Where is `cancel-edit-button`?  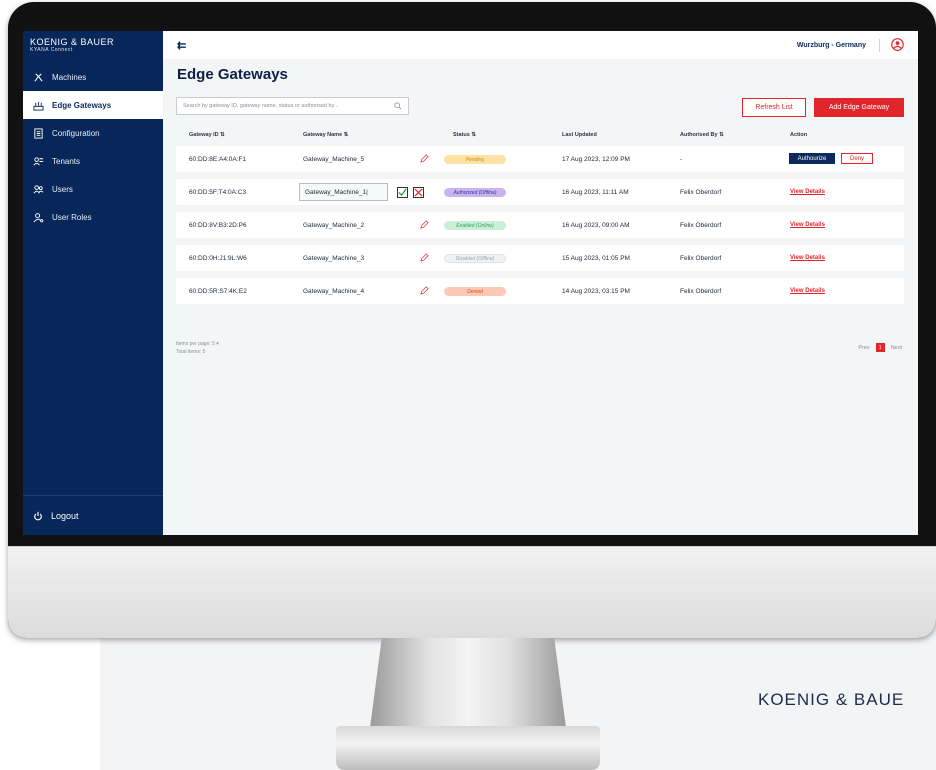 cancel-edit-button is located at coordinates (418, 192).